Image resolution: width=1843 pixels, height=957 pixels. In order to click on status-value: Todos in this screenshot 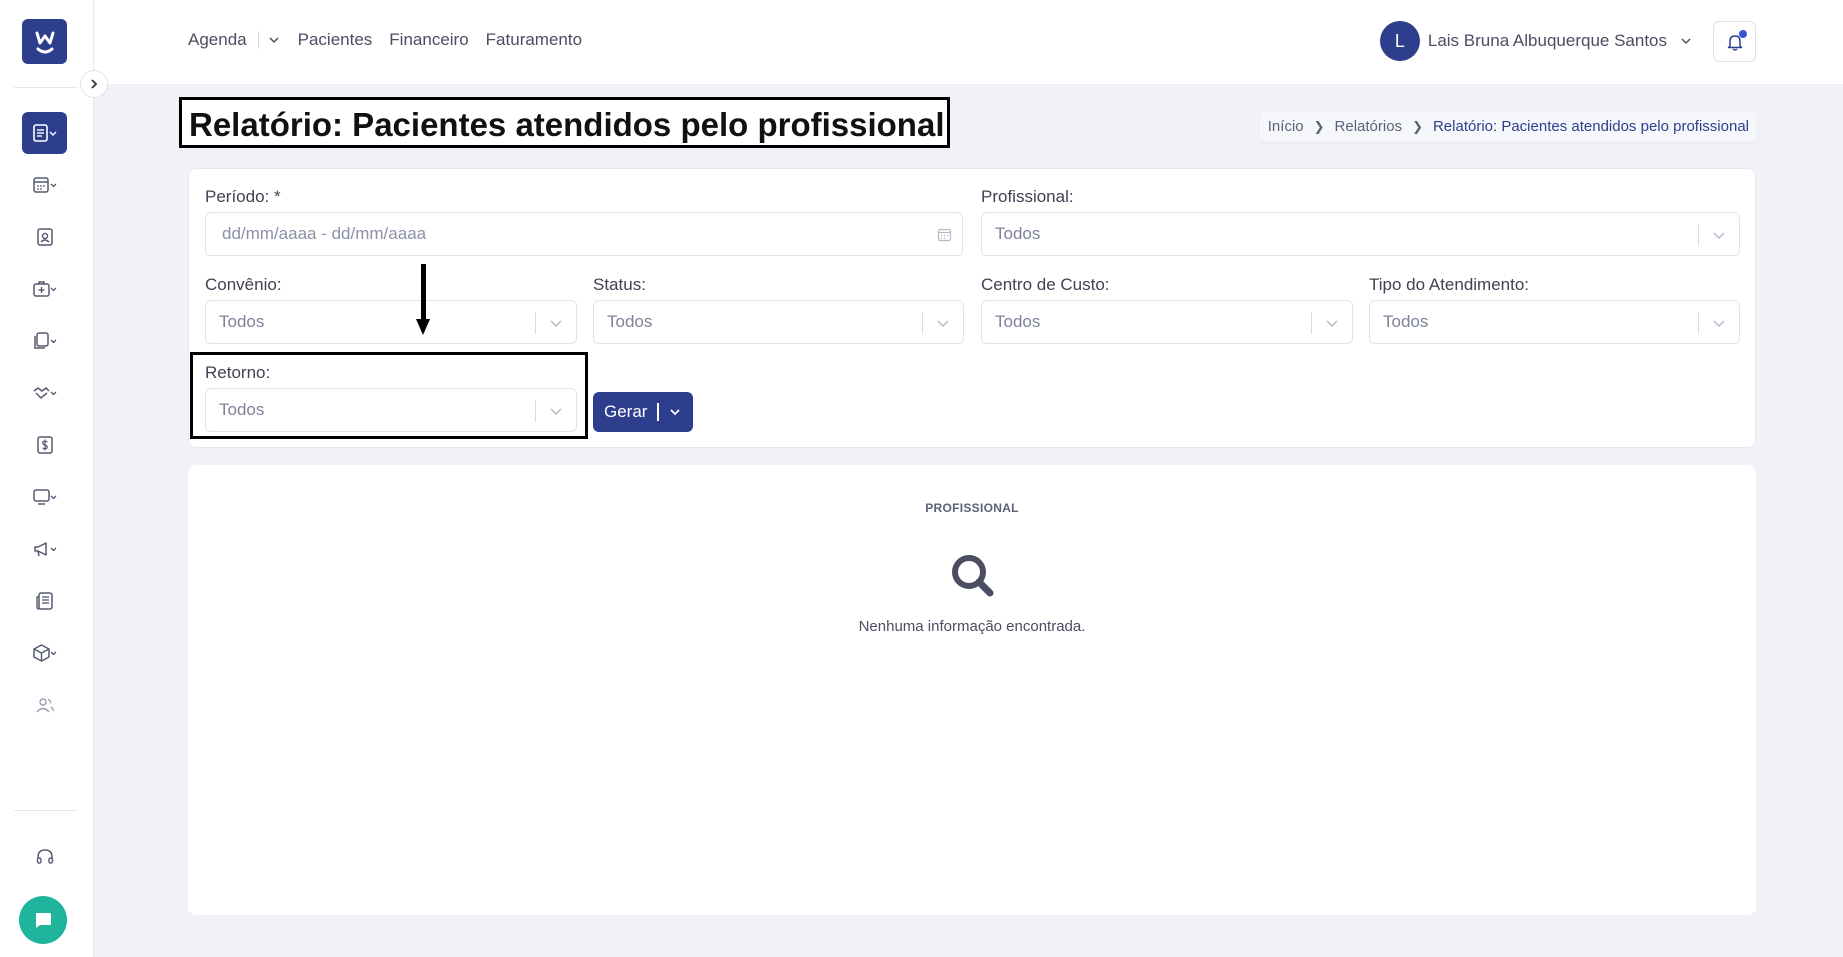, I will do `click(630, 321)`.